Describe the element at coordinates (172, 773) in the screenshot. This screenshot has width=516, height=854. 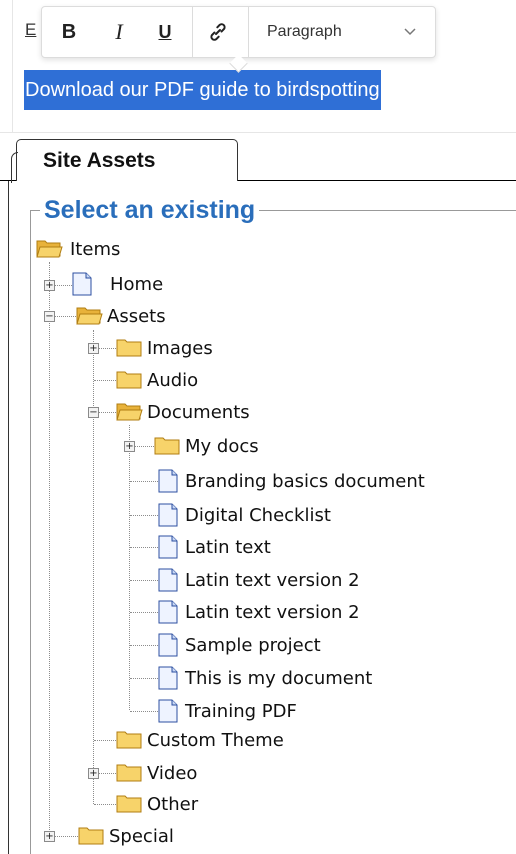
I see `tree-node-label: Video` at that location.